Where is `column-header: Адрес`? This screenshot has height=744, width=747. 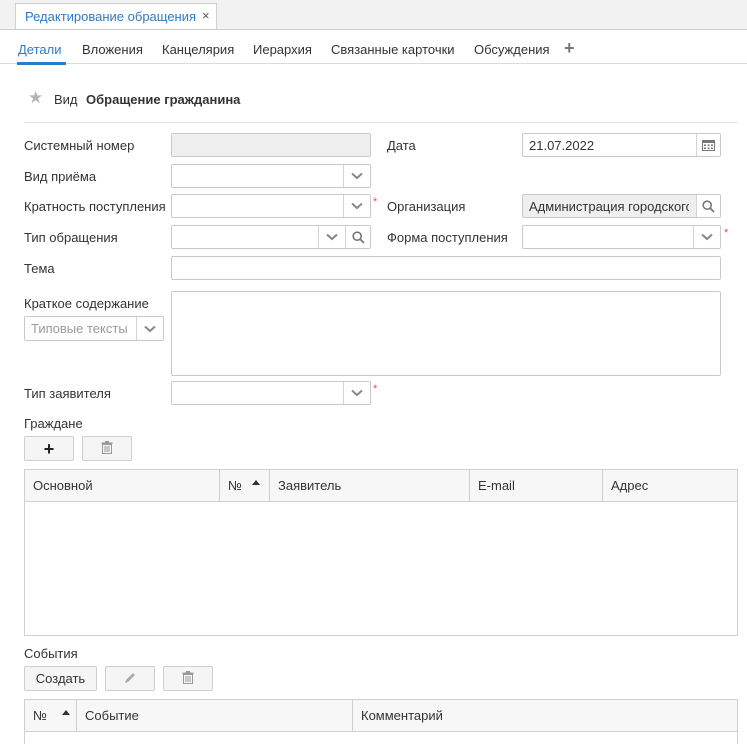 column-header: Адрес is located at coordinates (670, 485).